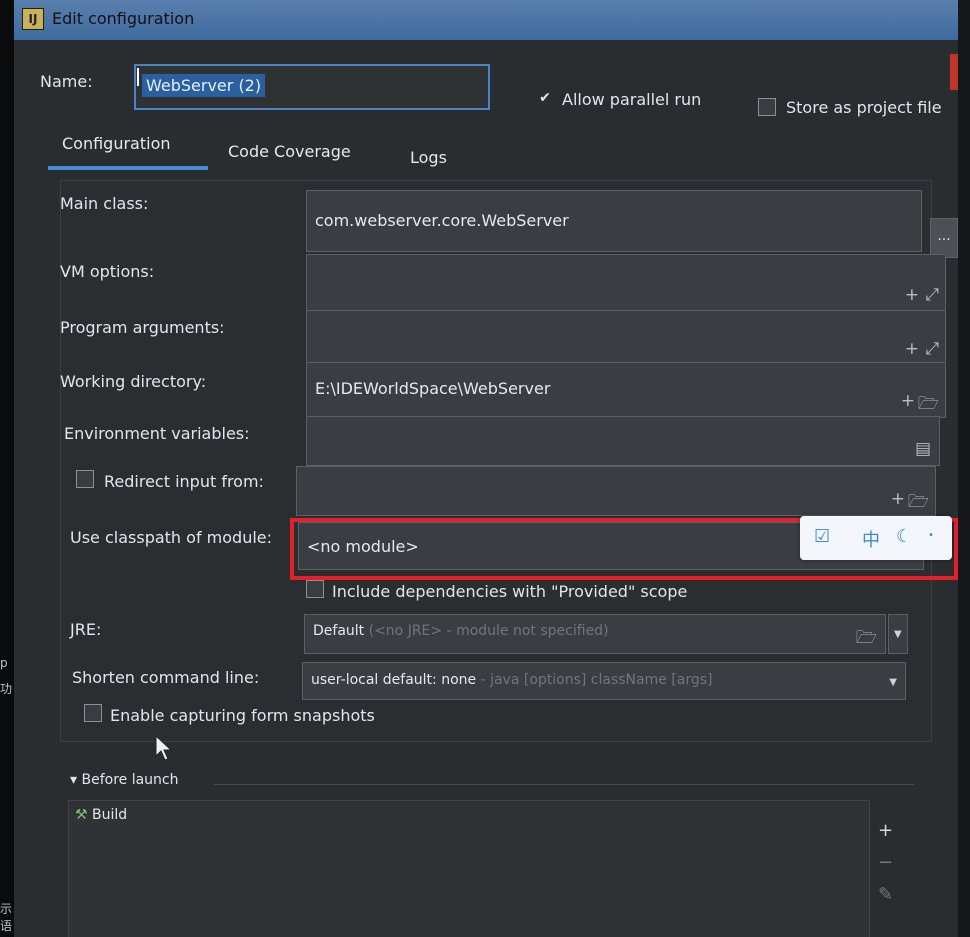 This screenshot has height=937, width=970. Describe the element at coordinates (626, 390) in the screenshot. I see `working-directory-input: E:\IDEWorldSpace\WebServer + 🗁` at that location.